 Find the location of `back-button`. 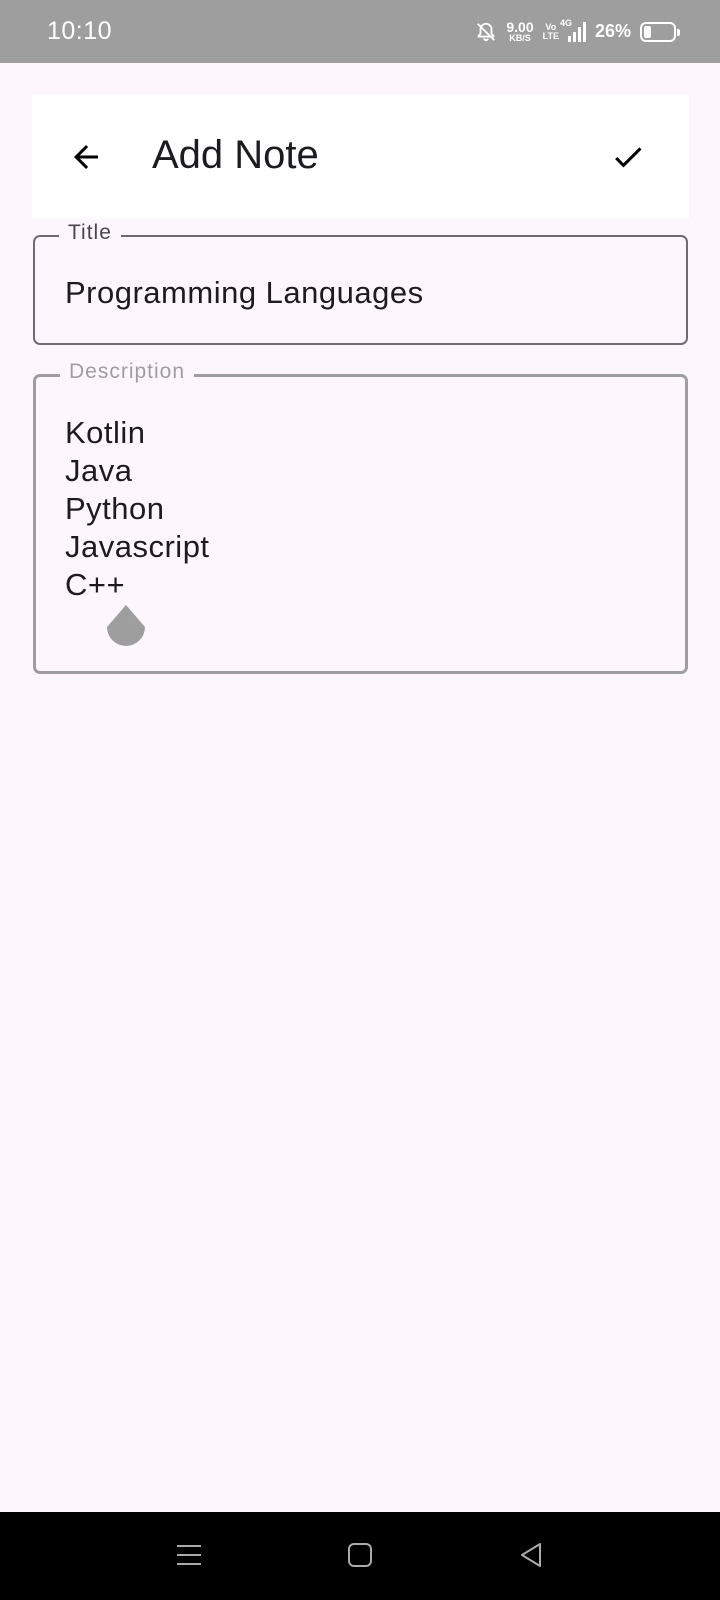

back-button is located at coordinates (86, 157).